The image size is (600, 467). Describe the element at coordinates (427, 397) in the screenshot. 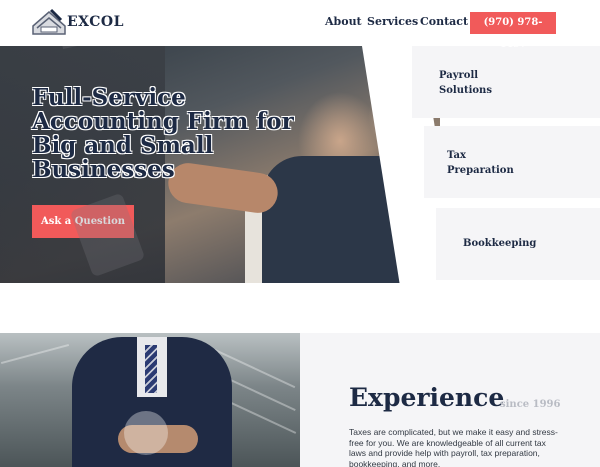

I see `experience-title: Experience` at that location.